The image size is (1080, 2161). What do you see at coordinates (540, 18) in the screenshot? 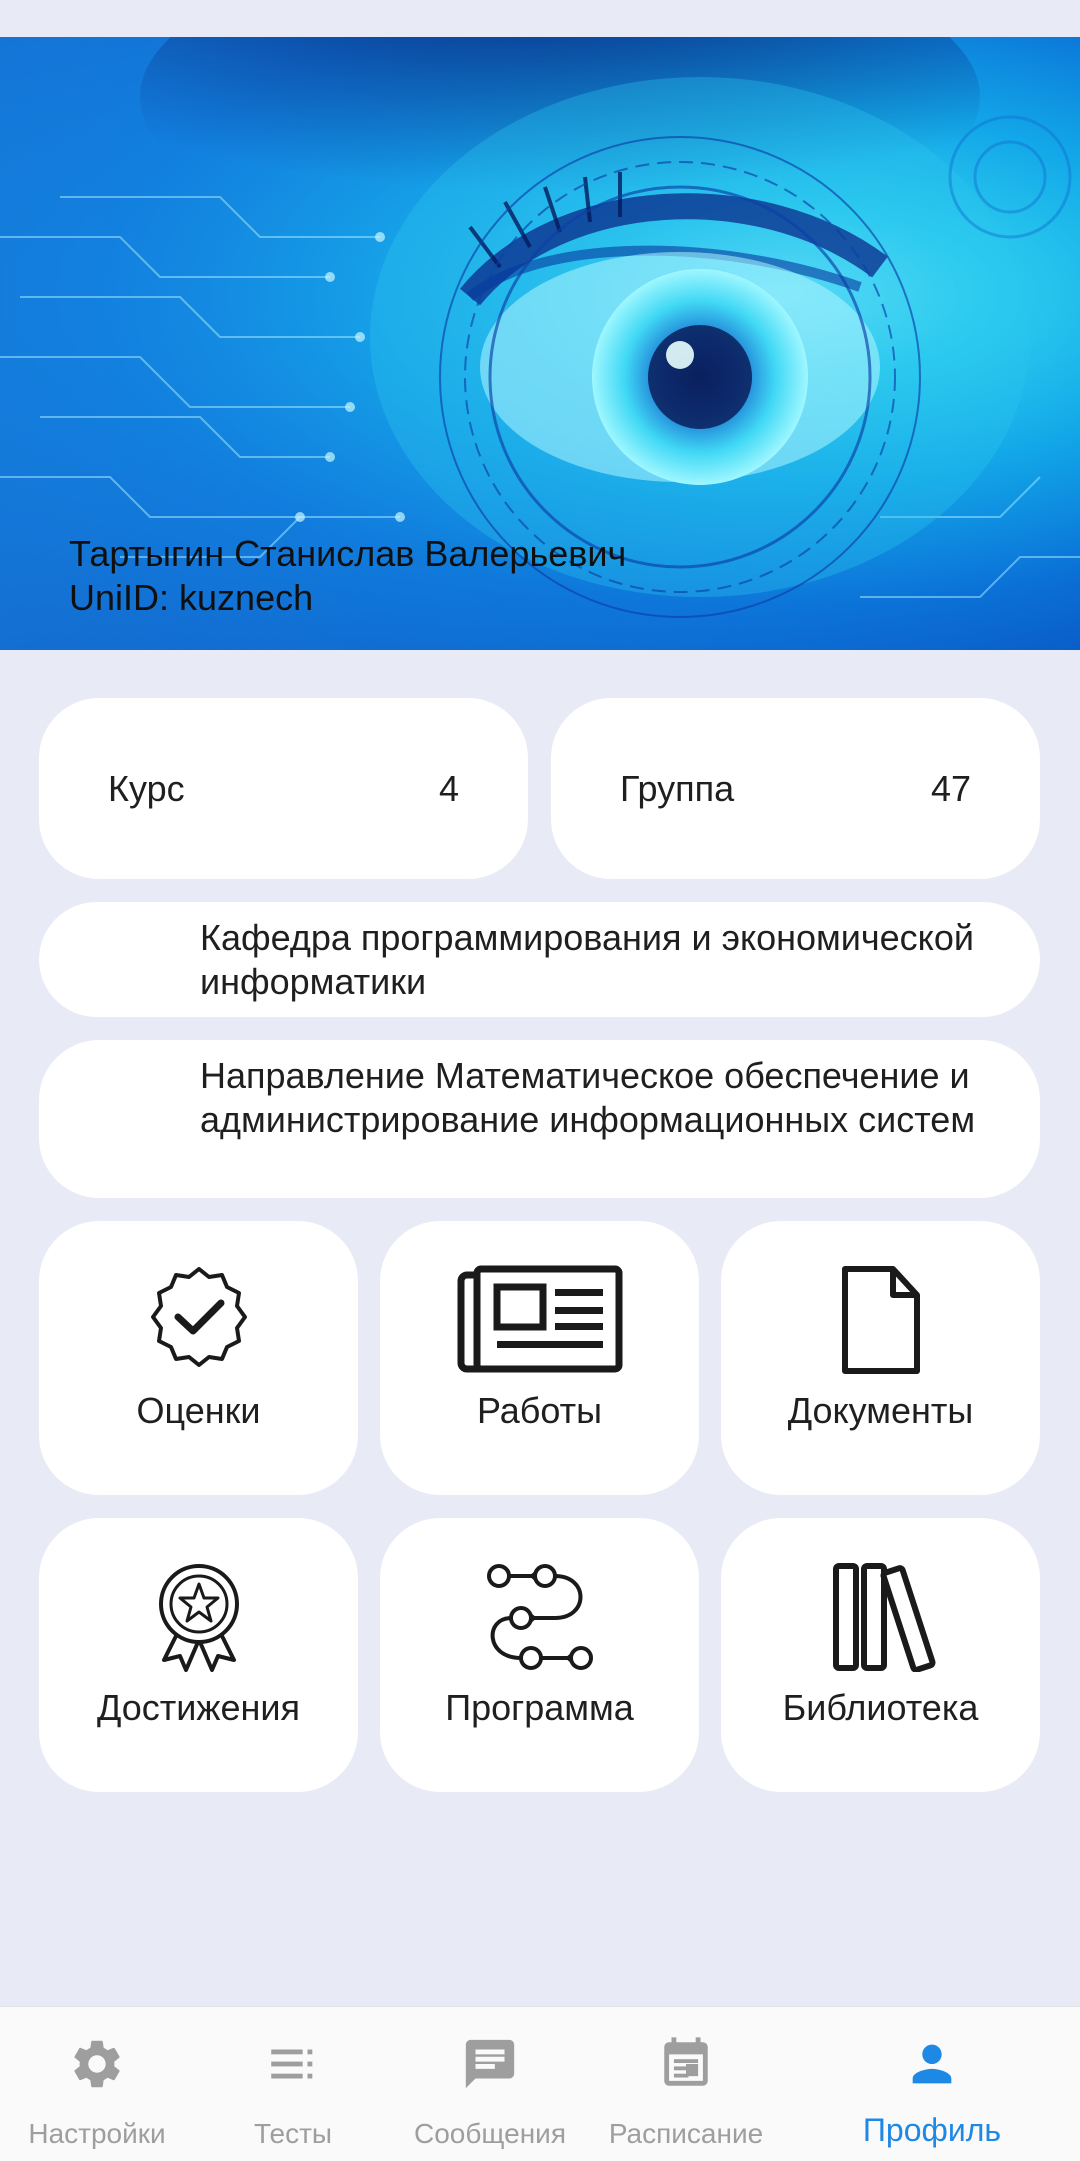
I see `status-bar` at bounding box center [540, 18].